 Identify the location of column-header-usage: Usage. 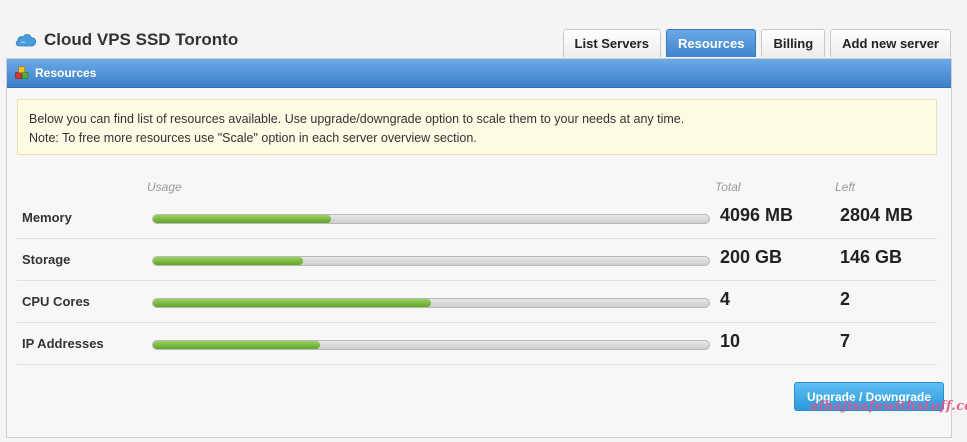
(164, 187).